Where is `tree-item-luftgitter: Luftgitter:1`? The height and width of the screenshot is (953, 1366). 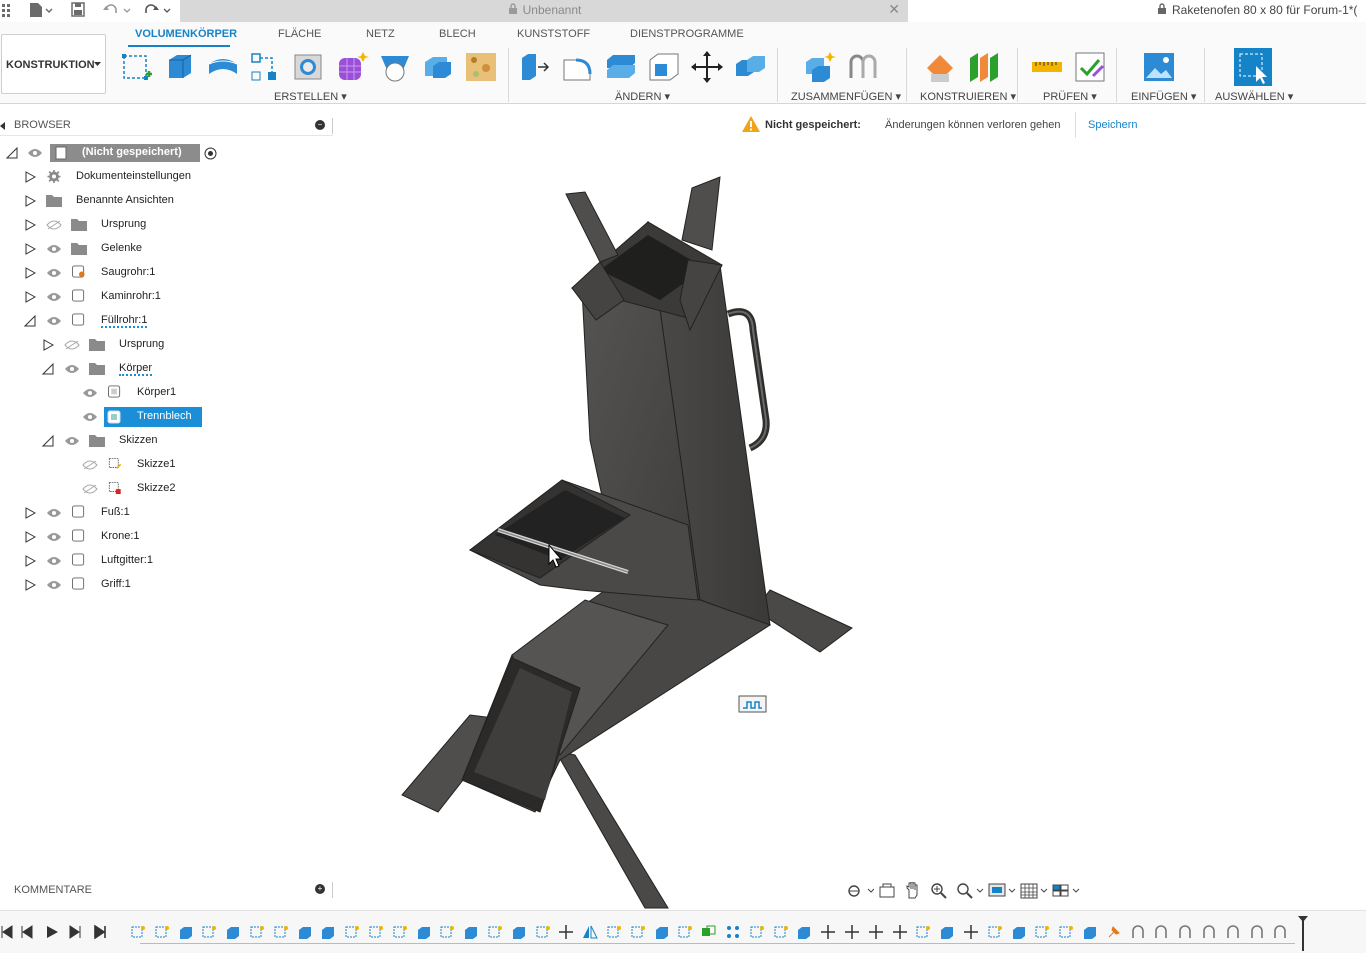
tree-item-luftgitter: Luftgitter:1 is located at coordinates (166, 561).